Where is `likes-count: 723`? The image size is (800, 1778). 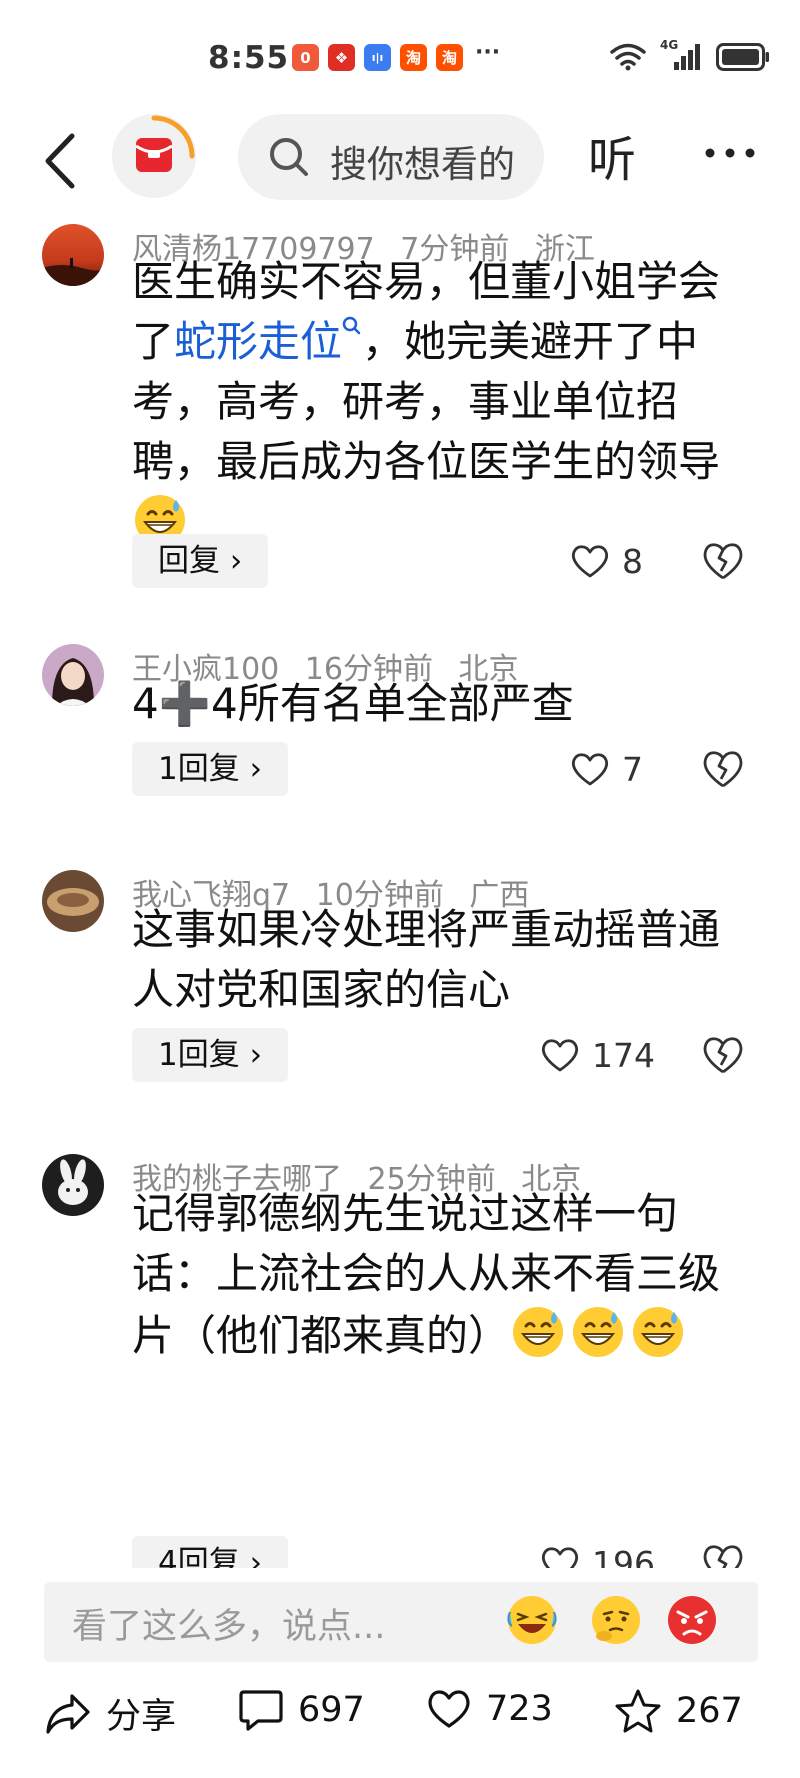 likes-count: 723 is located at coordinates (519, 1709).